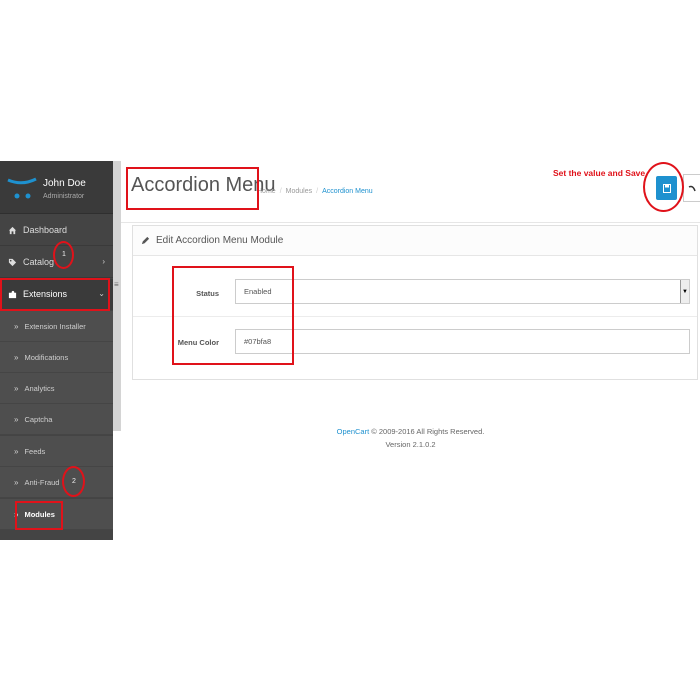 Image resolution: width=700 pixels, height=700 pixels. What do you see at coordinates (55, 294) in the screenshot?
I see `highlight-extensions` at bounding box center [55, 294].